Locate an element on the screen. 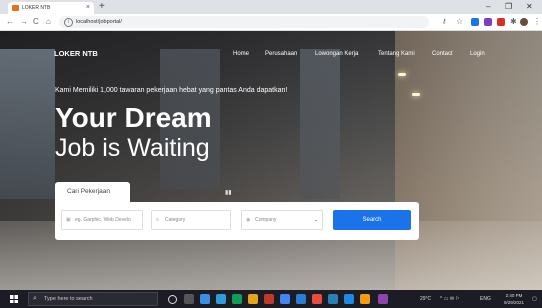  taskbar-clock: 2:40 PM 9/29/2021 is located at coordinates (514, 299).